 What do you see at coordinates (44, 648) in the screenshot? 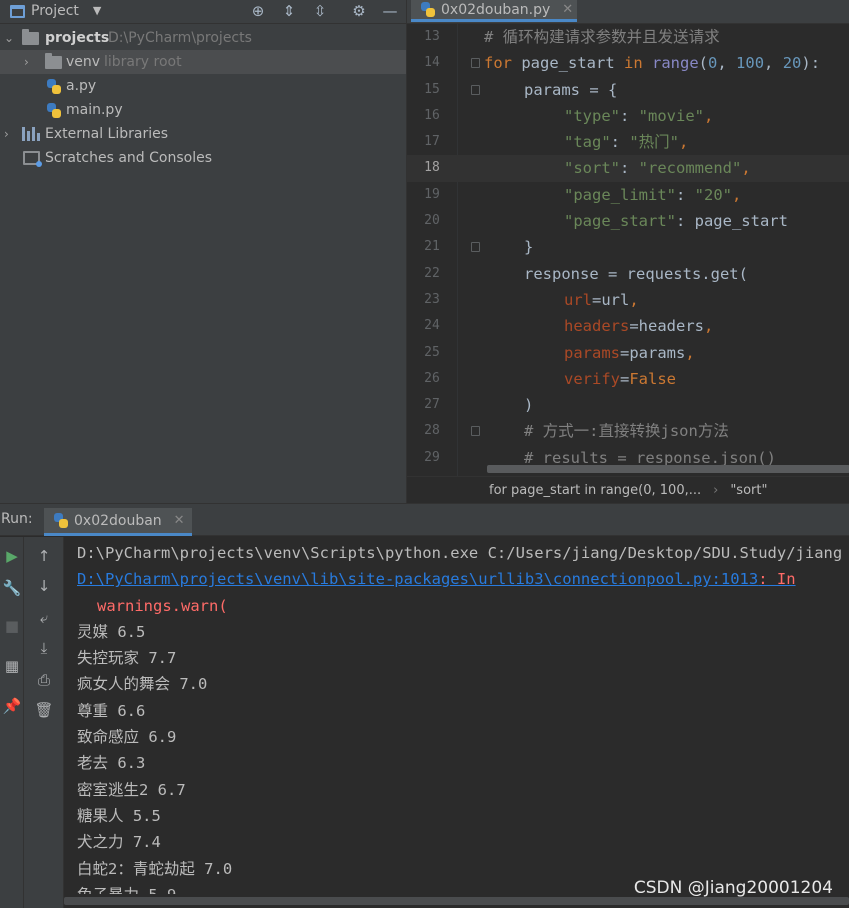
I see `scroll-to-end-icon: ⤓` at bounding box center [44, 648].